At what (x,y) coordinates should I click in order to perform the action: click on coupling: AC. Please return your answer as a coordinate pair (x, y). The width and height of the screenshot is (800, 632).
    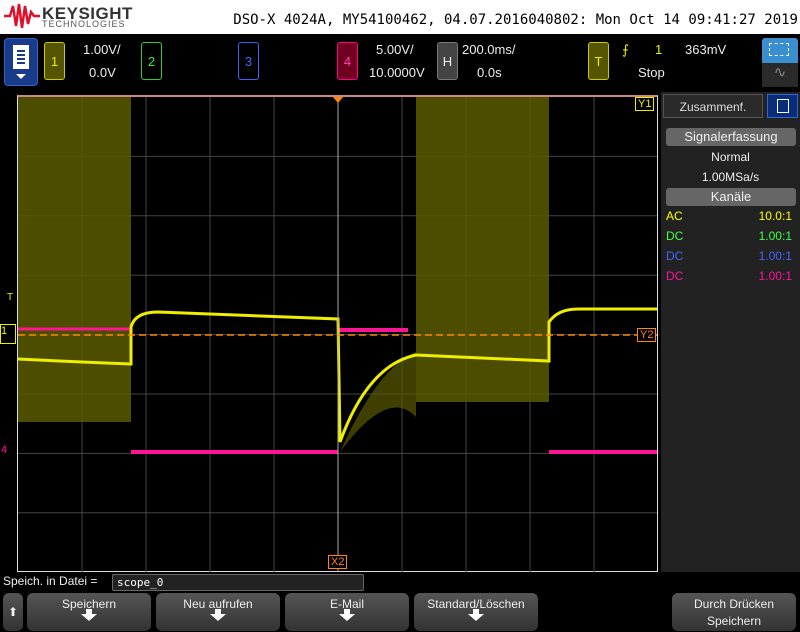
    Looking at the image, I should click on (674, 216).